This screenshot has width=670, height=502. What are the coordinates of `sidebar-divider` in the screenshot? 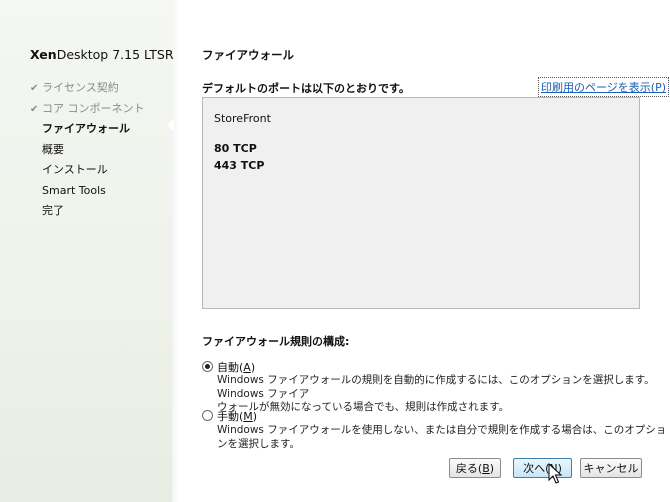 It's located at (175, 251).